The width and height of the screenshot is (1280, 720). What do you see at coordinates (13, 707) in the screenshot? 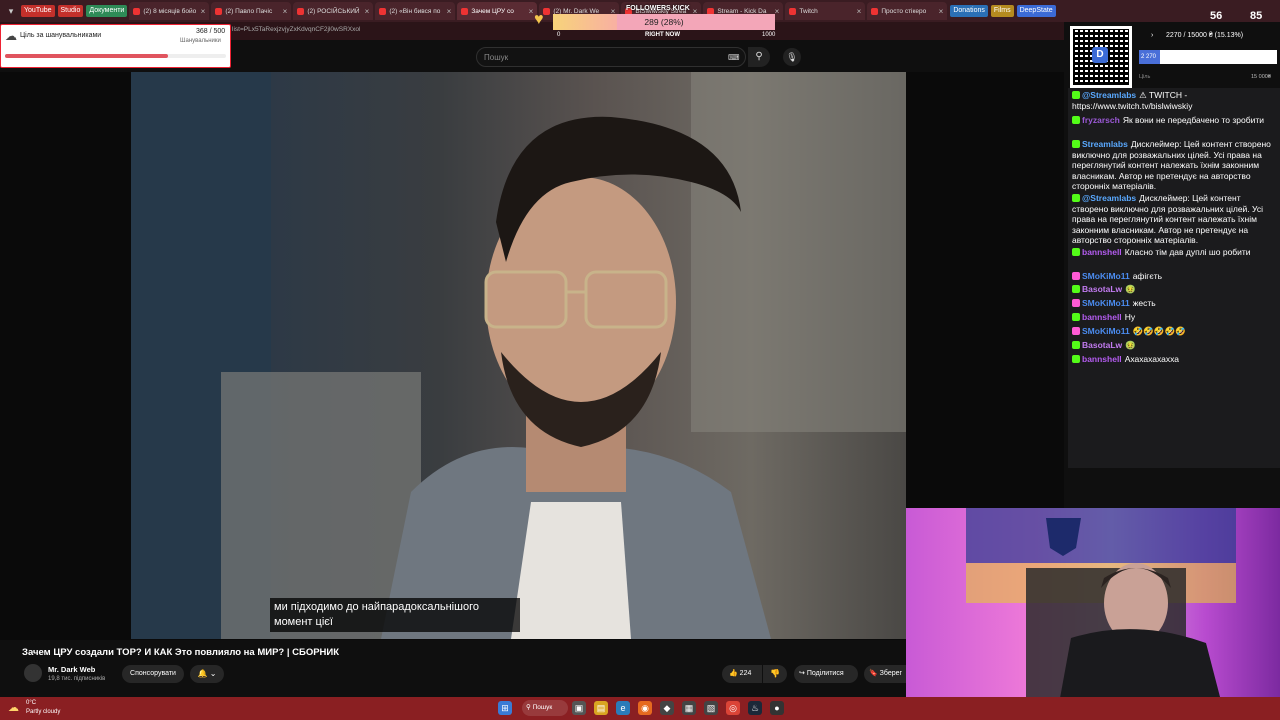
I see `weather-icon: ☁` at bounding box center [13, 707].